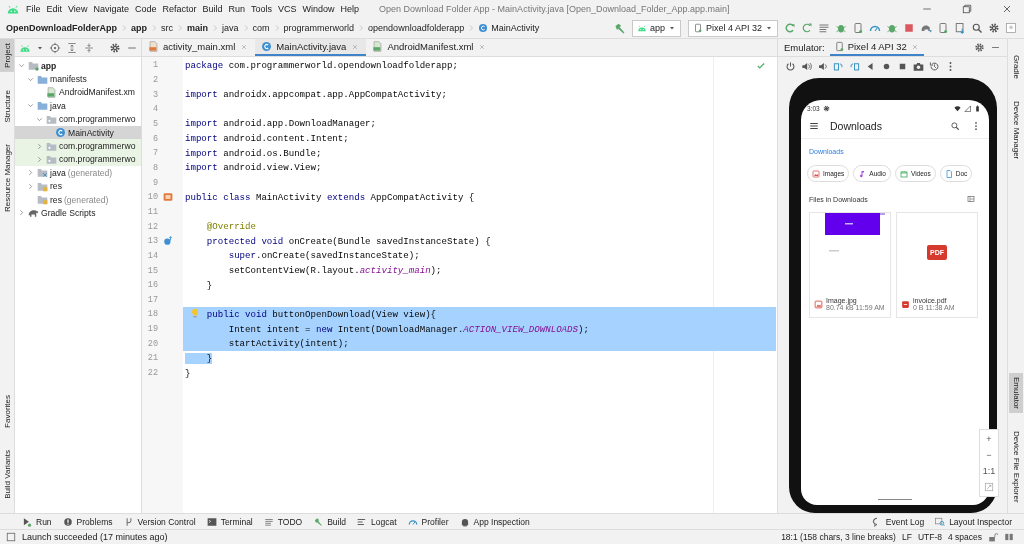 The height and width of the screenshot is (544, 1024). Describe the element at coordinates (179, 9) in the screenshot. I see `menu-item: Refactor` at that location.